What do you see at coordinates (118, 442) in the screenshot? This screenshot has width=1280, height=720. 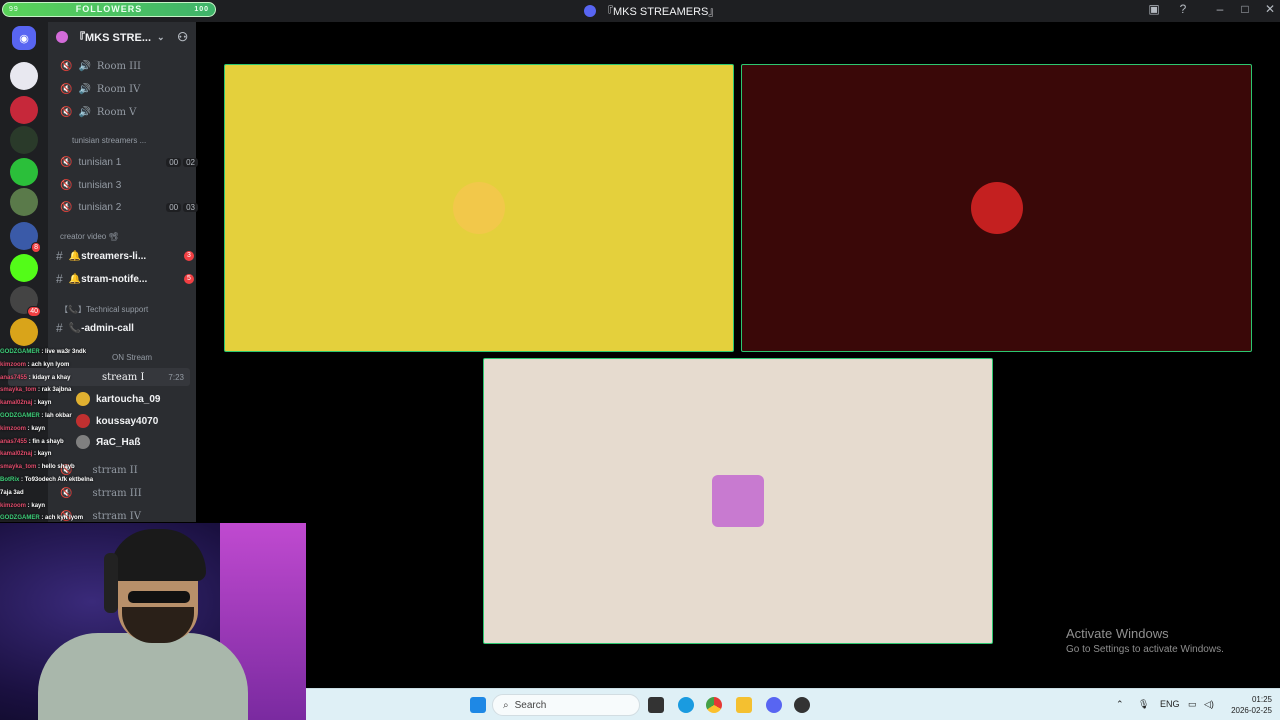 I see `member-name: ЯaC_Haß` at bounding box center [118, 442].